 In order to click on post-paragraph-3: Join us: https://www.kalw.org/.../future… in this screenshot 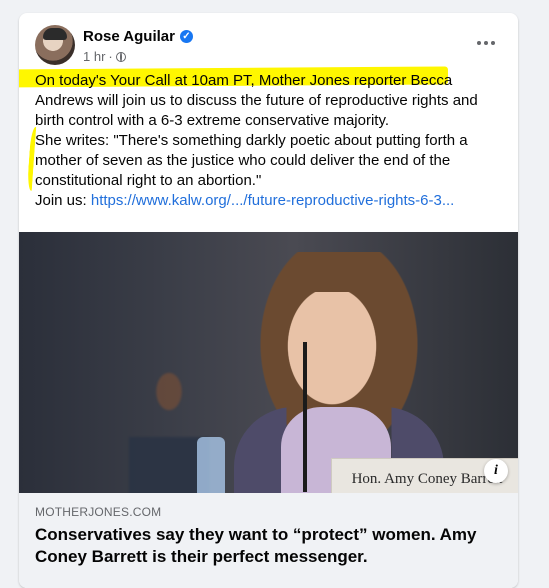, I will do `click(245, 200)`.